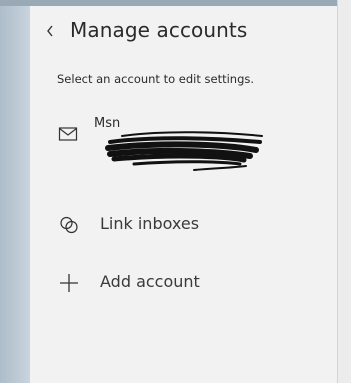 The image size is (351, 383). What do you see at coordinates (344, 191) in the screenshot?
I see `window-right-edge` at bounding box center [344, 191].